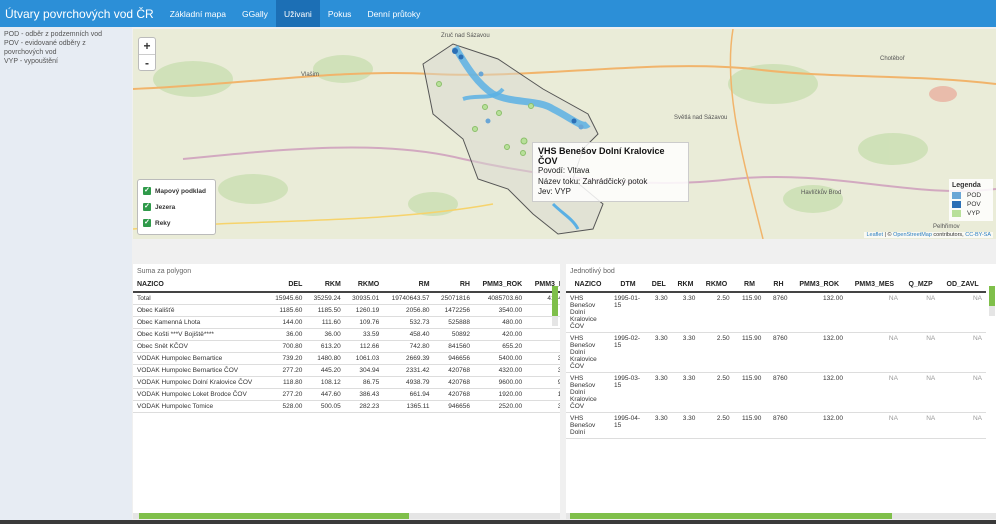  I want to click on table-cell: 1920.00, so click(500, 394).